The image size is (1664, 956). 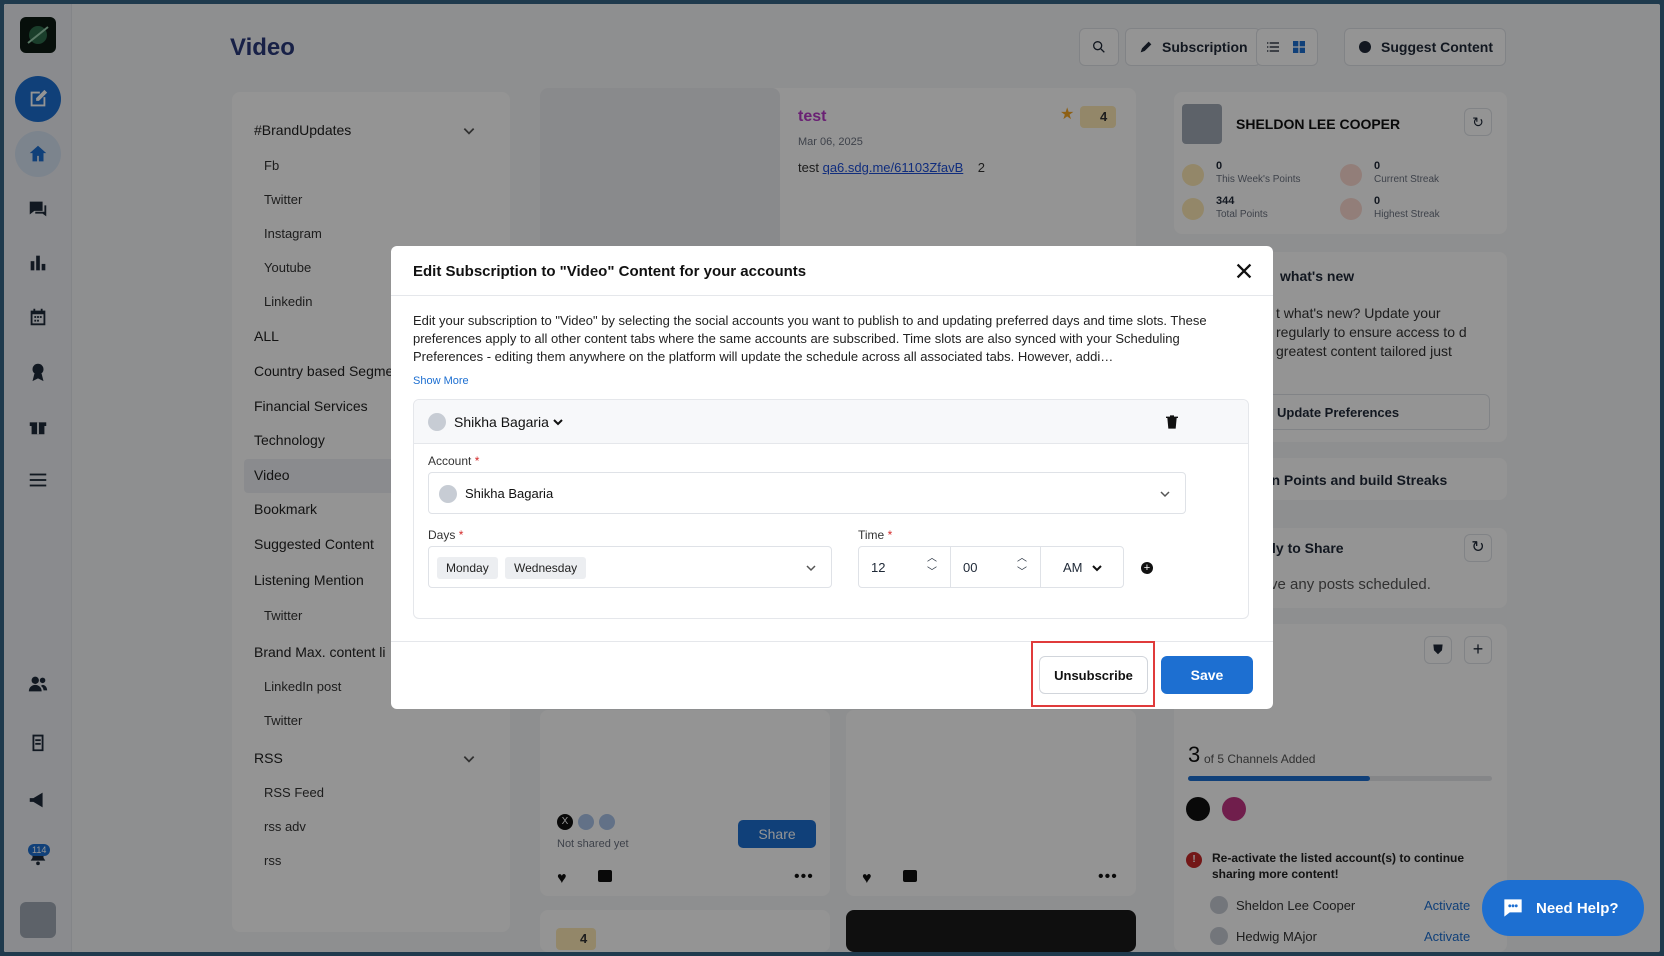 I want to click on show-more-link: Show More, so click(x=441, y=381).